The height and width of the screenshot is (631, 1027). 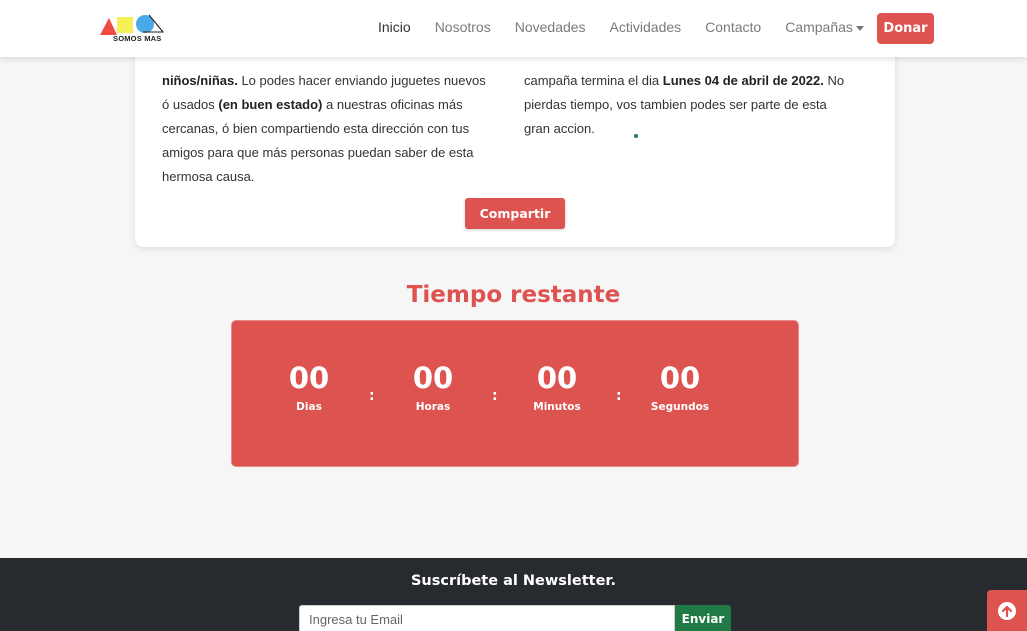 I want to click on newsletter-title: Suscríbete al Newsletter., so click(x=513, y=581).